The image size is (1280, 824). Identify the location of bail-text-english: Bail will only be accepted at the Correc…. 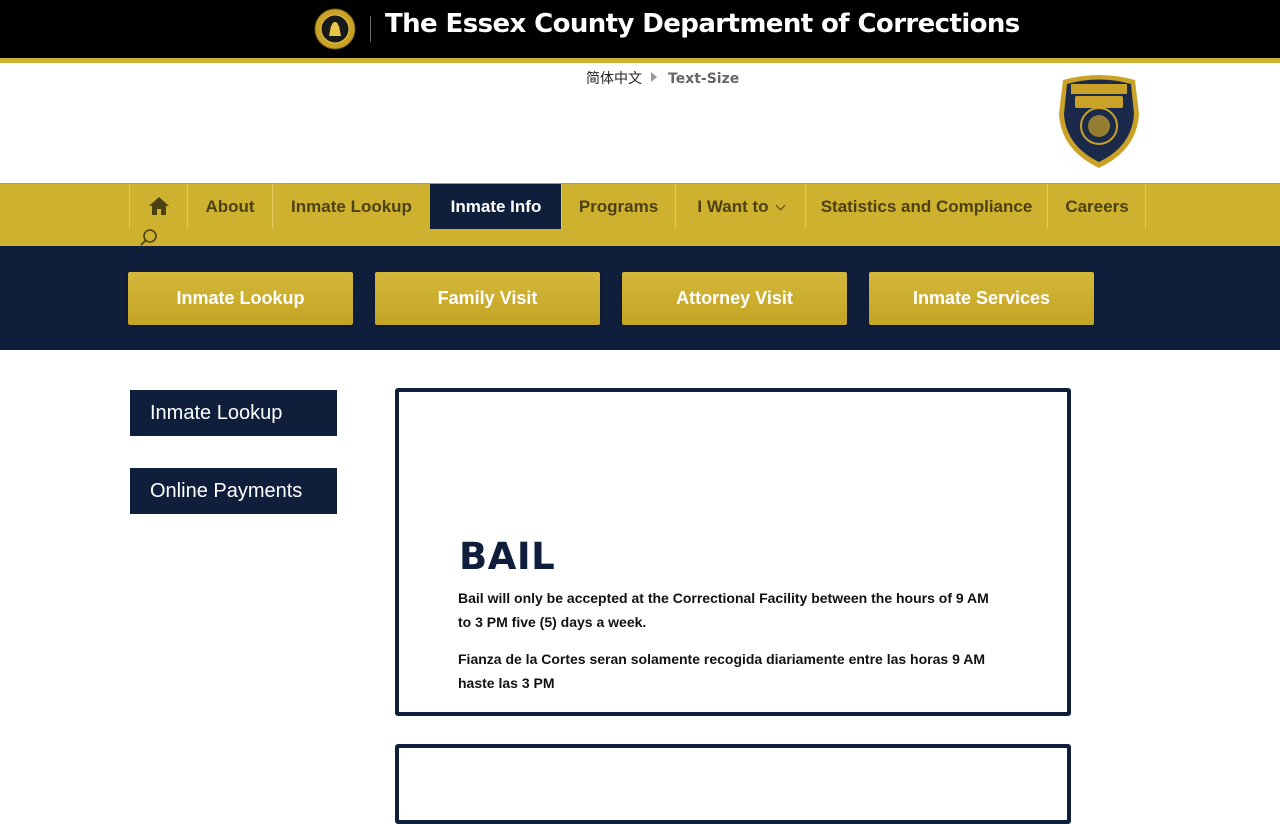
(723, 610).